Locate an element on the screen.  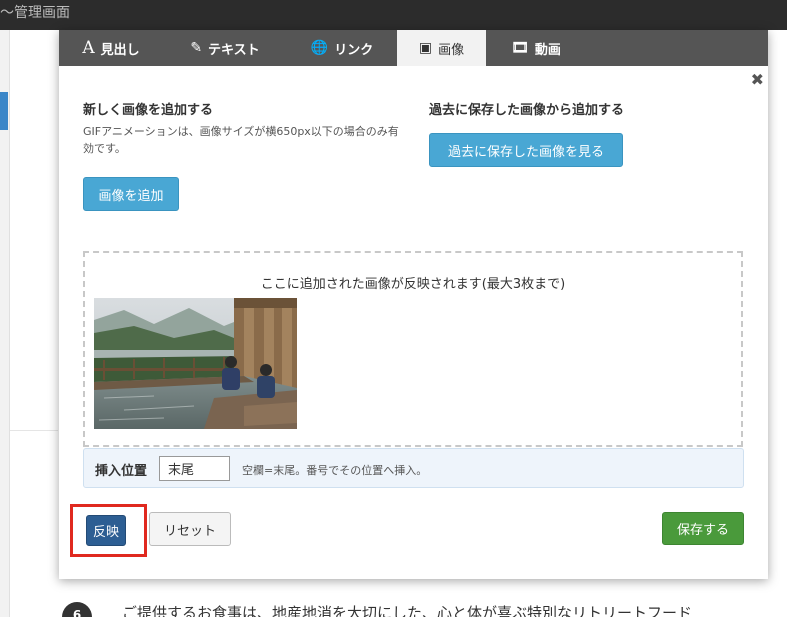
insert-position-hint: 空欄=末尾。番号でその位置へ挿入。 is located at coordinates (335, 470).